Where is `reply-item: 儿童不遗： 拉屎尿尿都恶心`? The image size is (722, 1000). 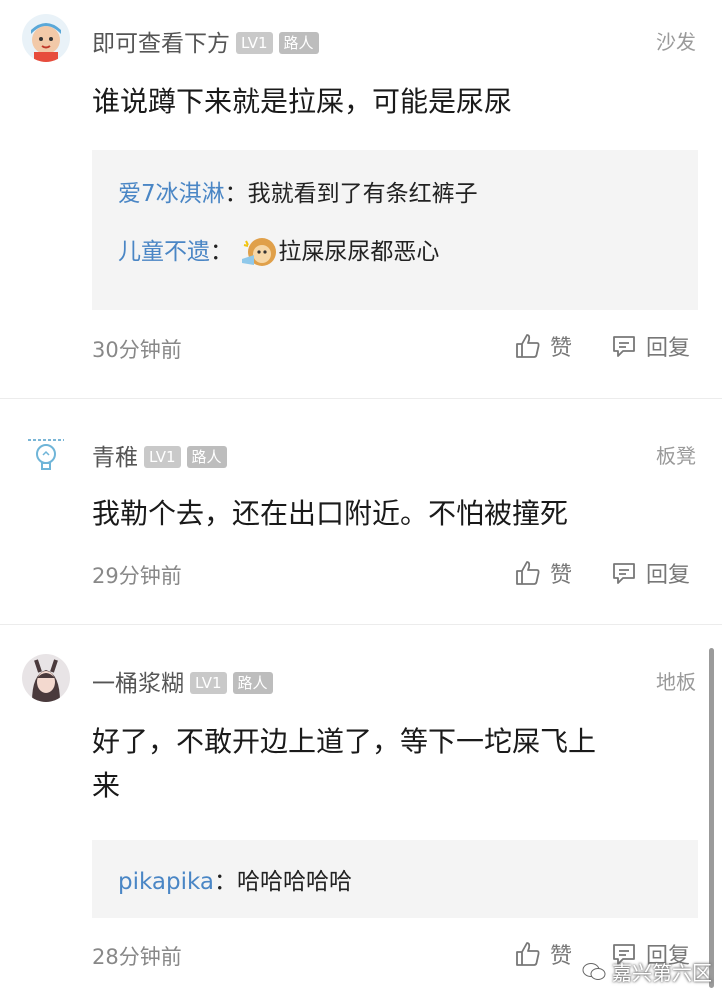 reply-item: 儿童不遗： 拉屎尿尿都恶心 is located at coordinates (278, 254).